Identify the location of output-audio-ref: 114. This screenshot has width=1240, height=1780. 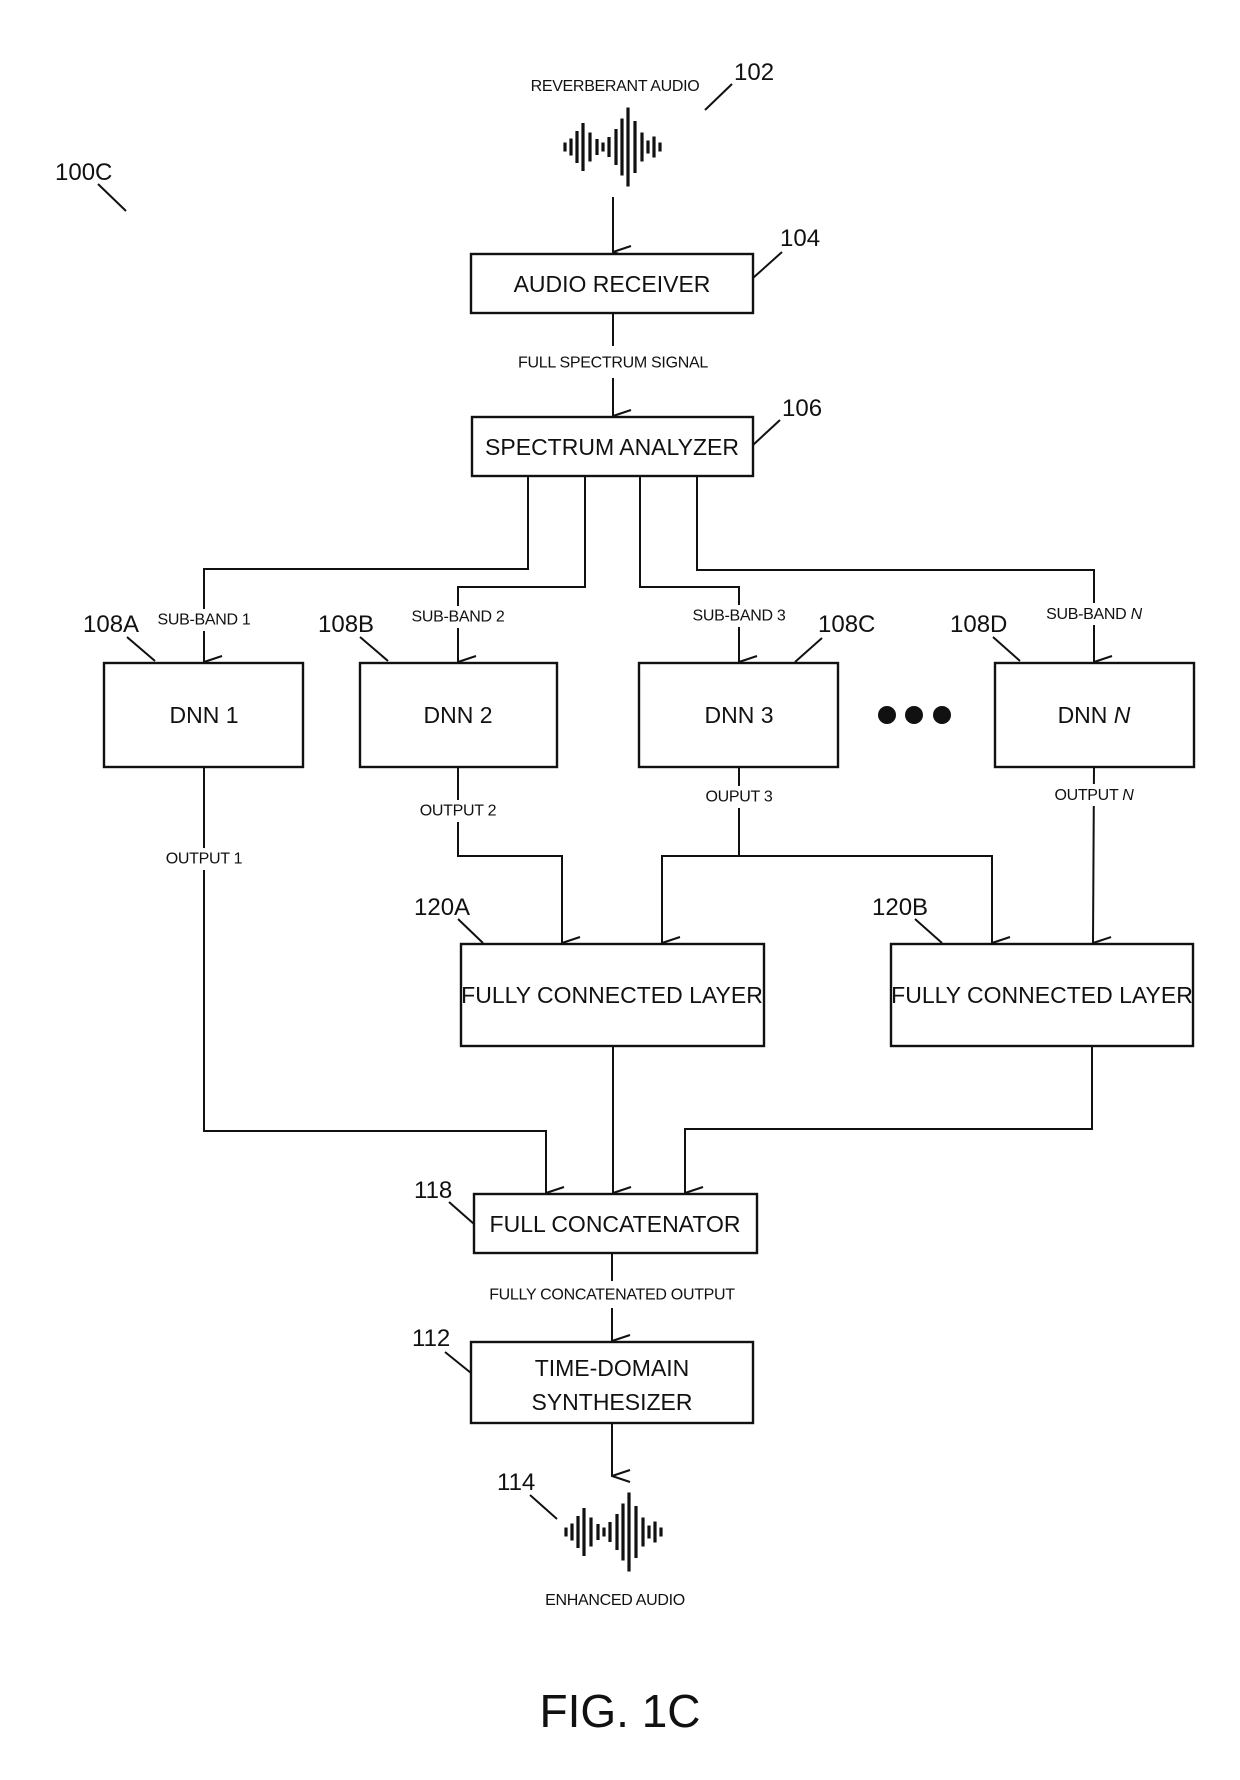
(516, 1482).